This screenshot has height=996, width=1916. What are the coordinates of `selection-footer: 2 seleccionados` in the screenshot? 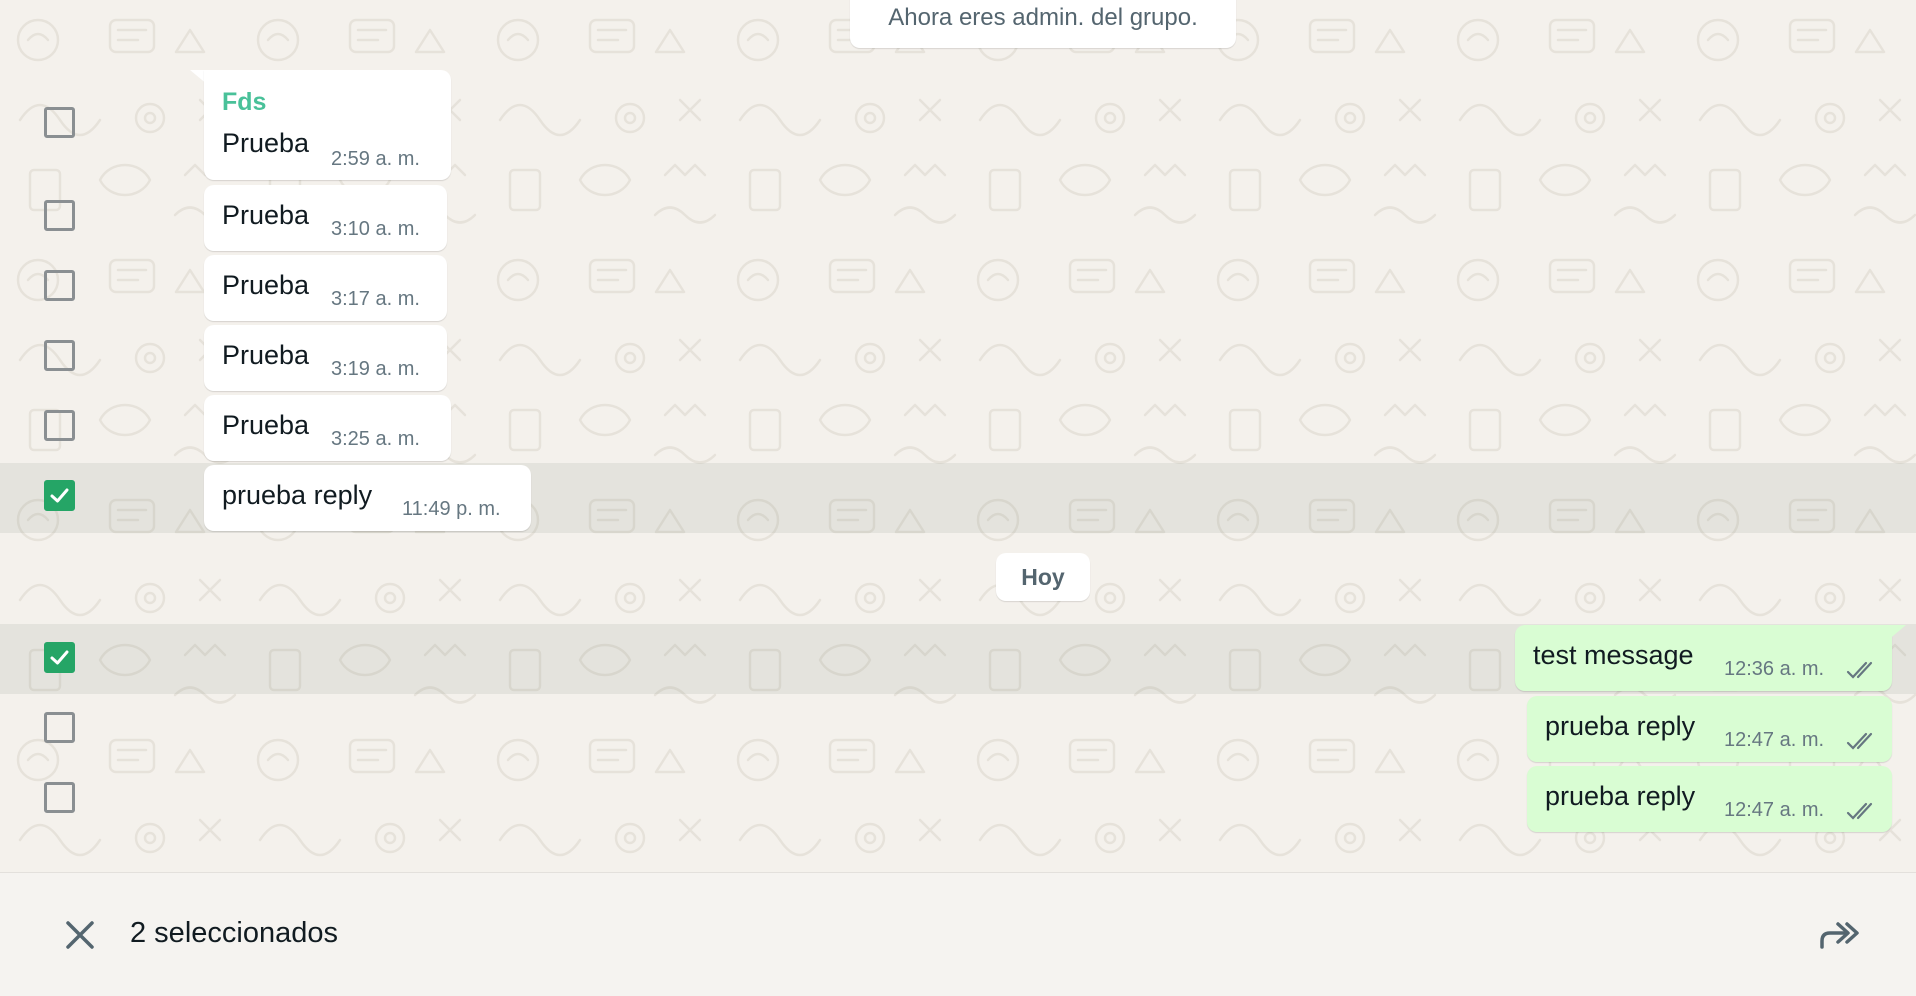 It's located at (958, 934).